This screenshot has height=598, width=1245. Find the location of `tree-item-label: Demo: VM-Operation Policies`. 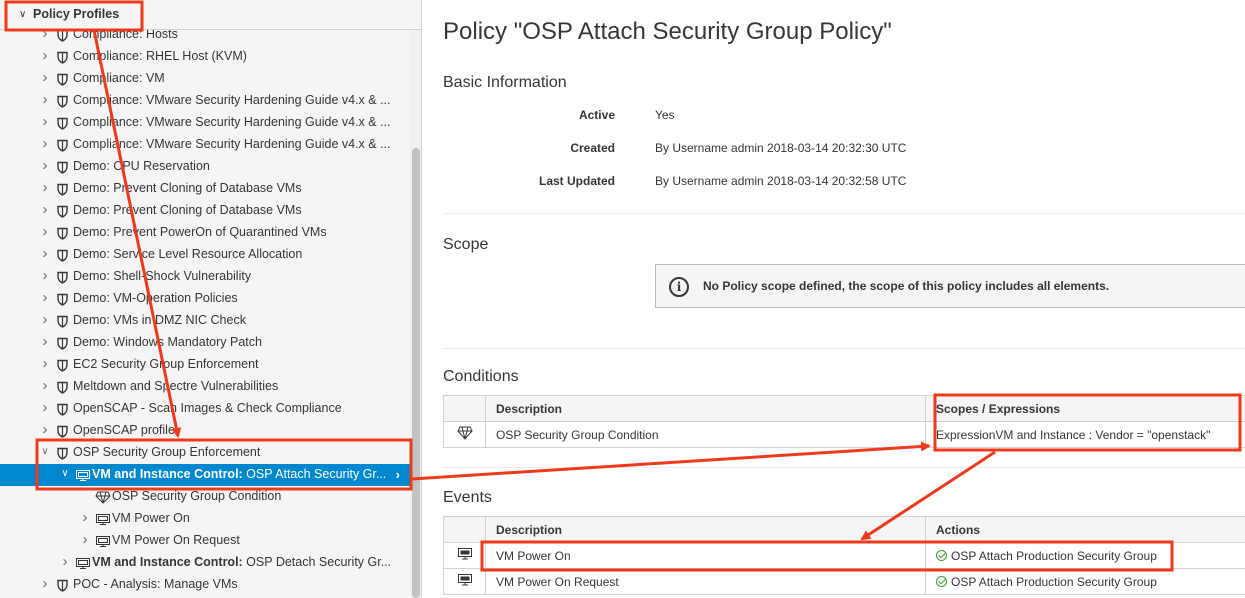

tree-item-label: Demo: VM-Operation Policies is located at coordinates (155, 298).